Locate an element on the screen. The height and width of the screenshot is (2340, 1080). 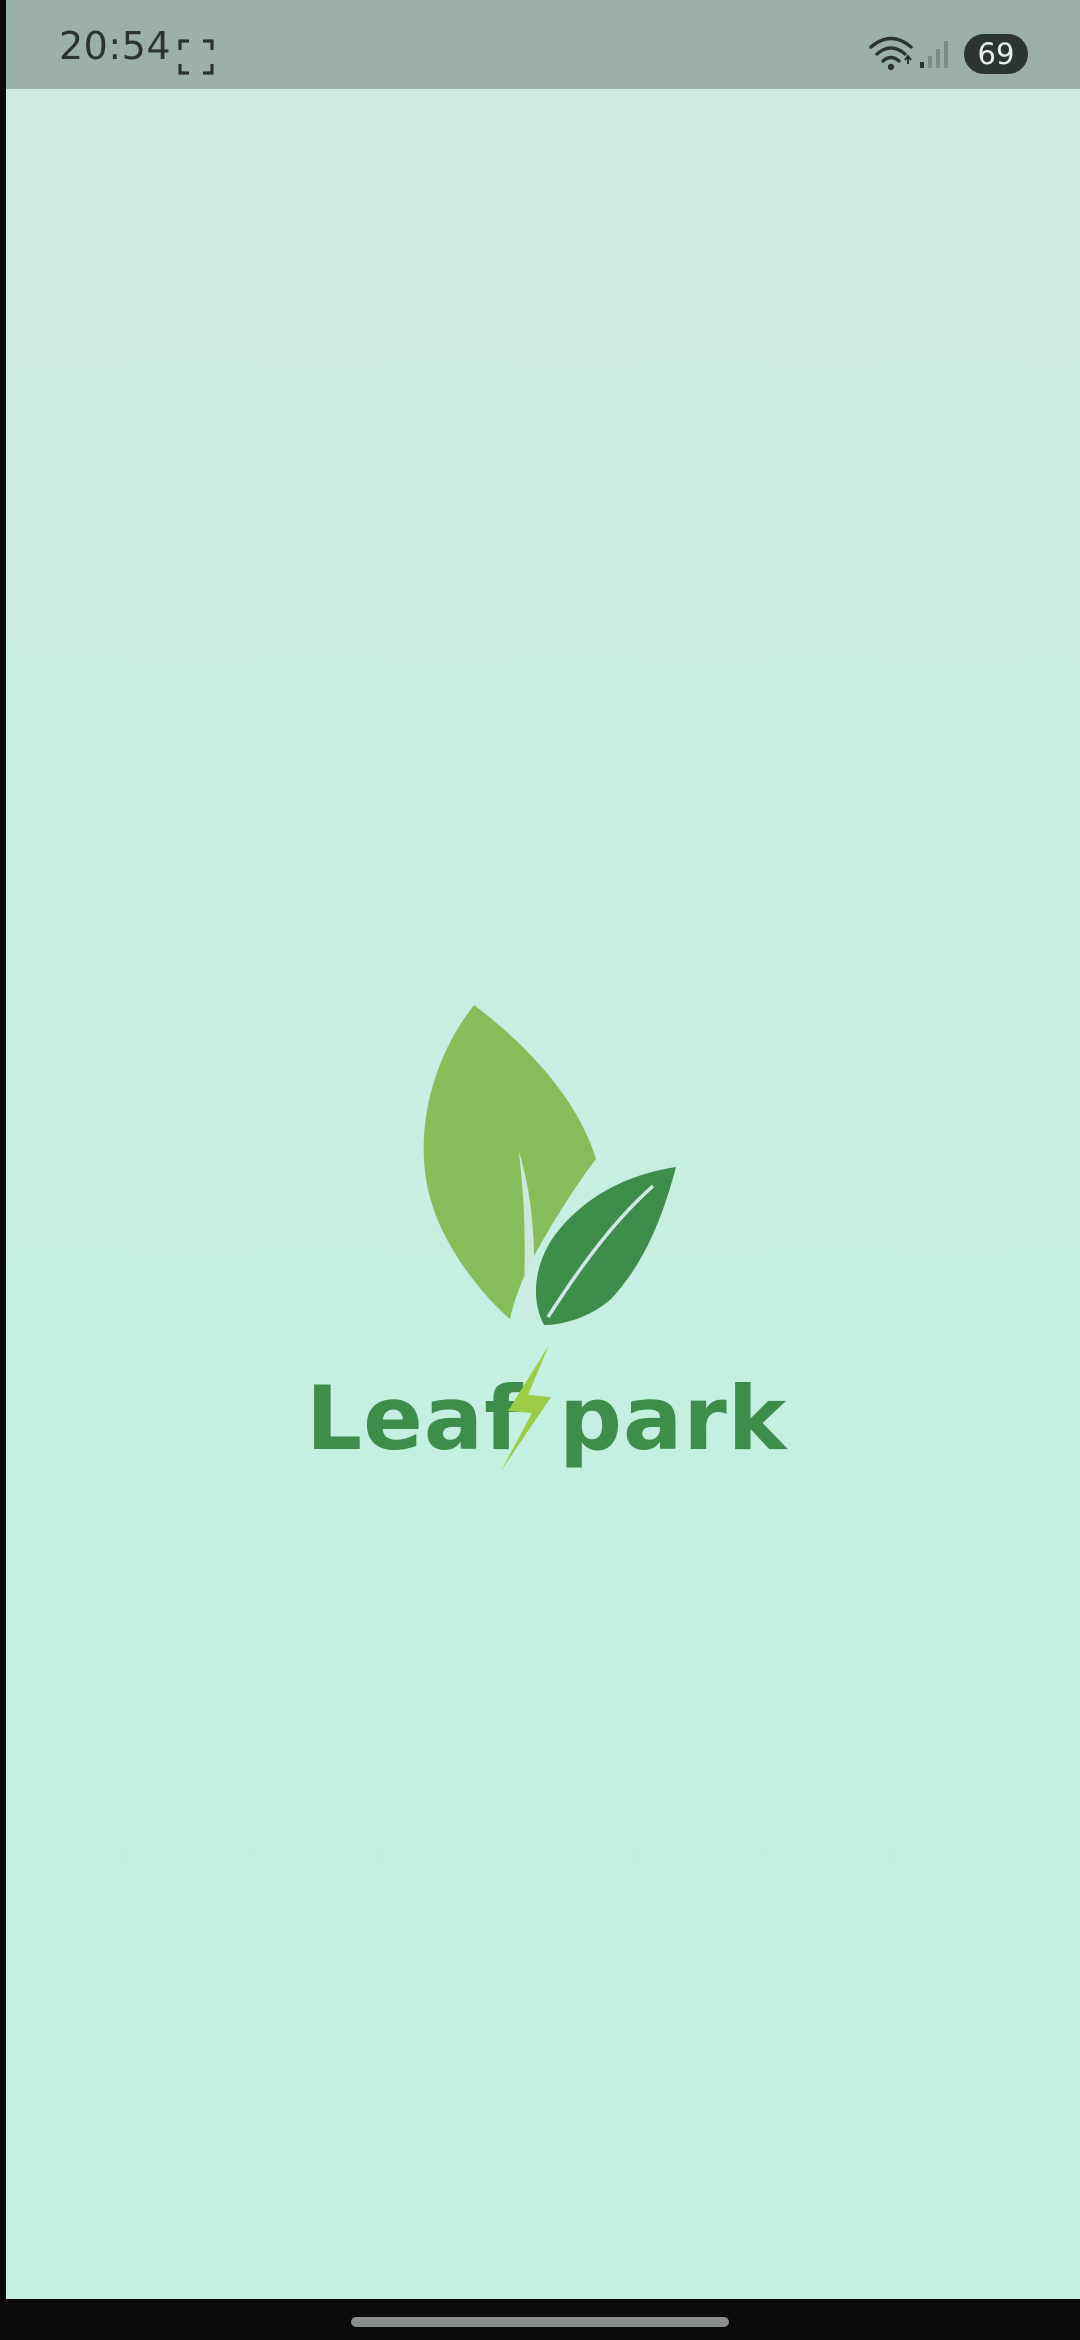
signal-icon is located at coordinates (934, 54).